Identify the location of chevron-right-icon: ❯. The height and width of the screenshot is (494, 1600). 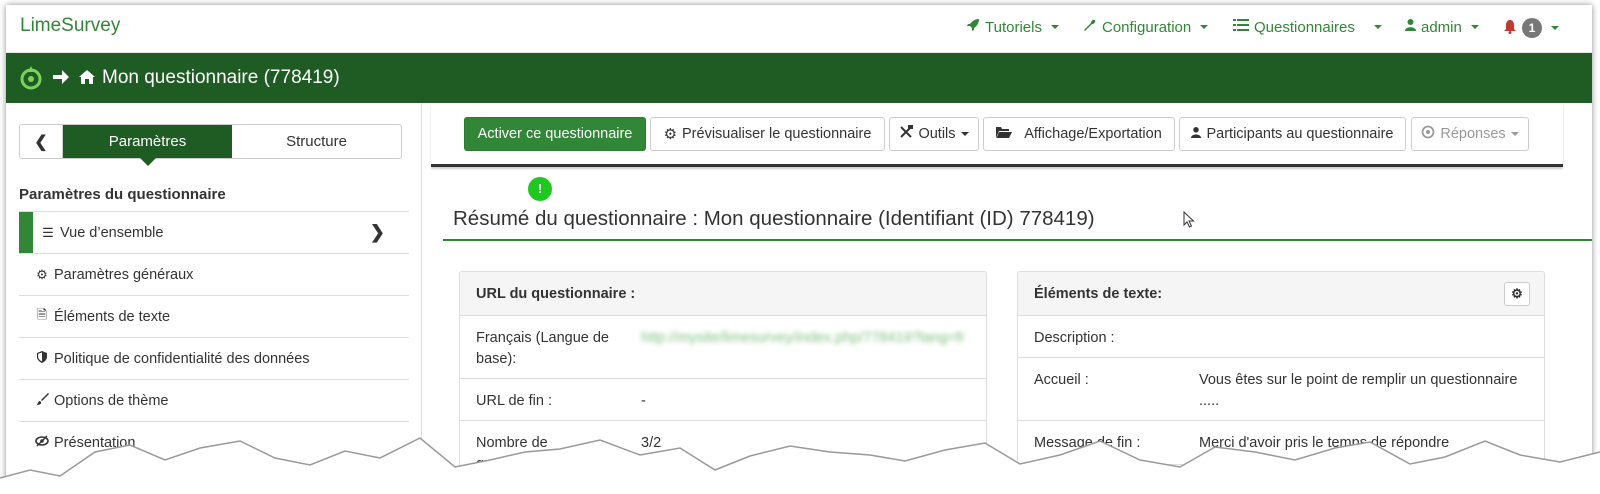
(377, 232).